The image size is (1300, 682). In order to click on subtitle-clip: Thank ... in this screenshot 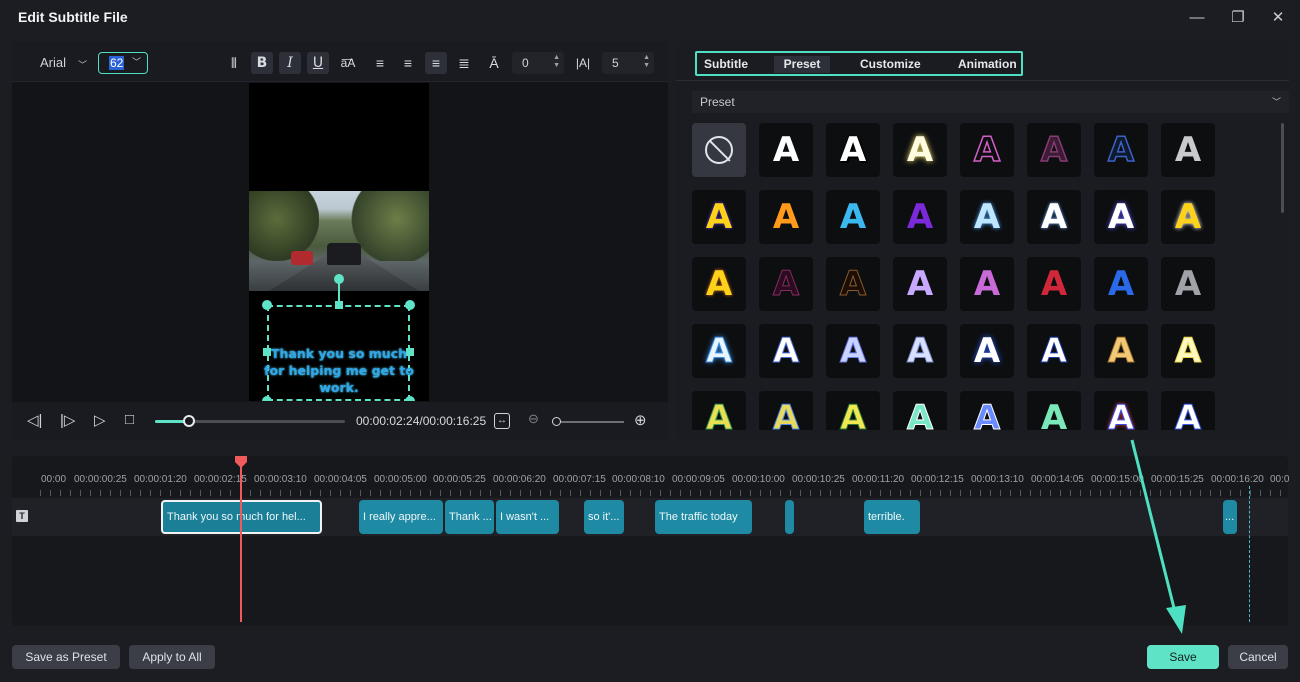, I will do `click(469, 517)`.